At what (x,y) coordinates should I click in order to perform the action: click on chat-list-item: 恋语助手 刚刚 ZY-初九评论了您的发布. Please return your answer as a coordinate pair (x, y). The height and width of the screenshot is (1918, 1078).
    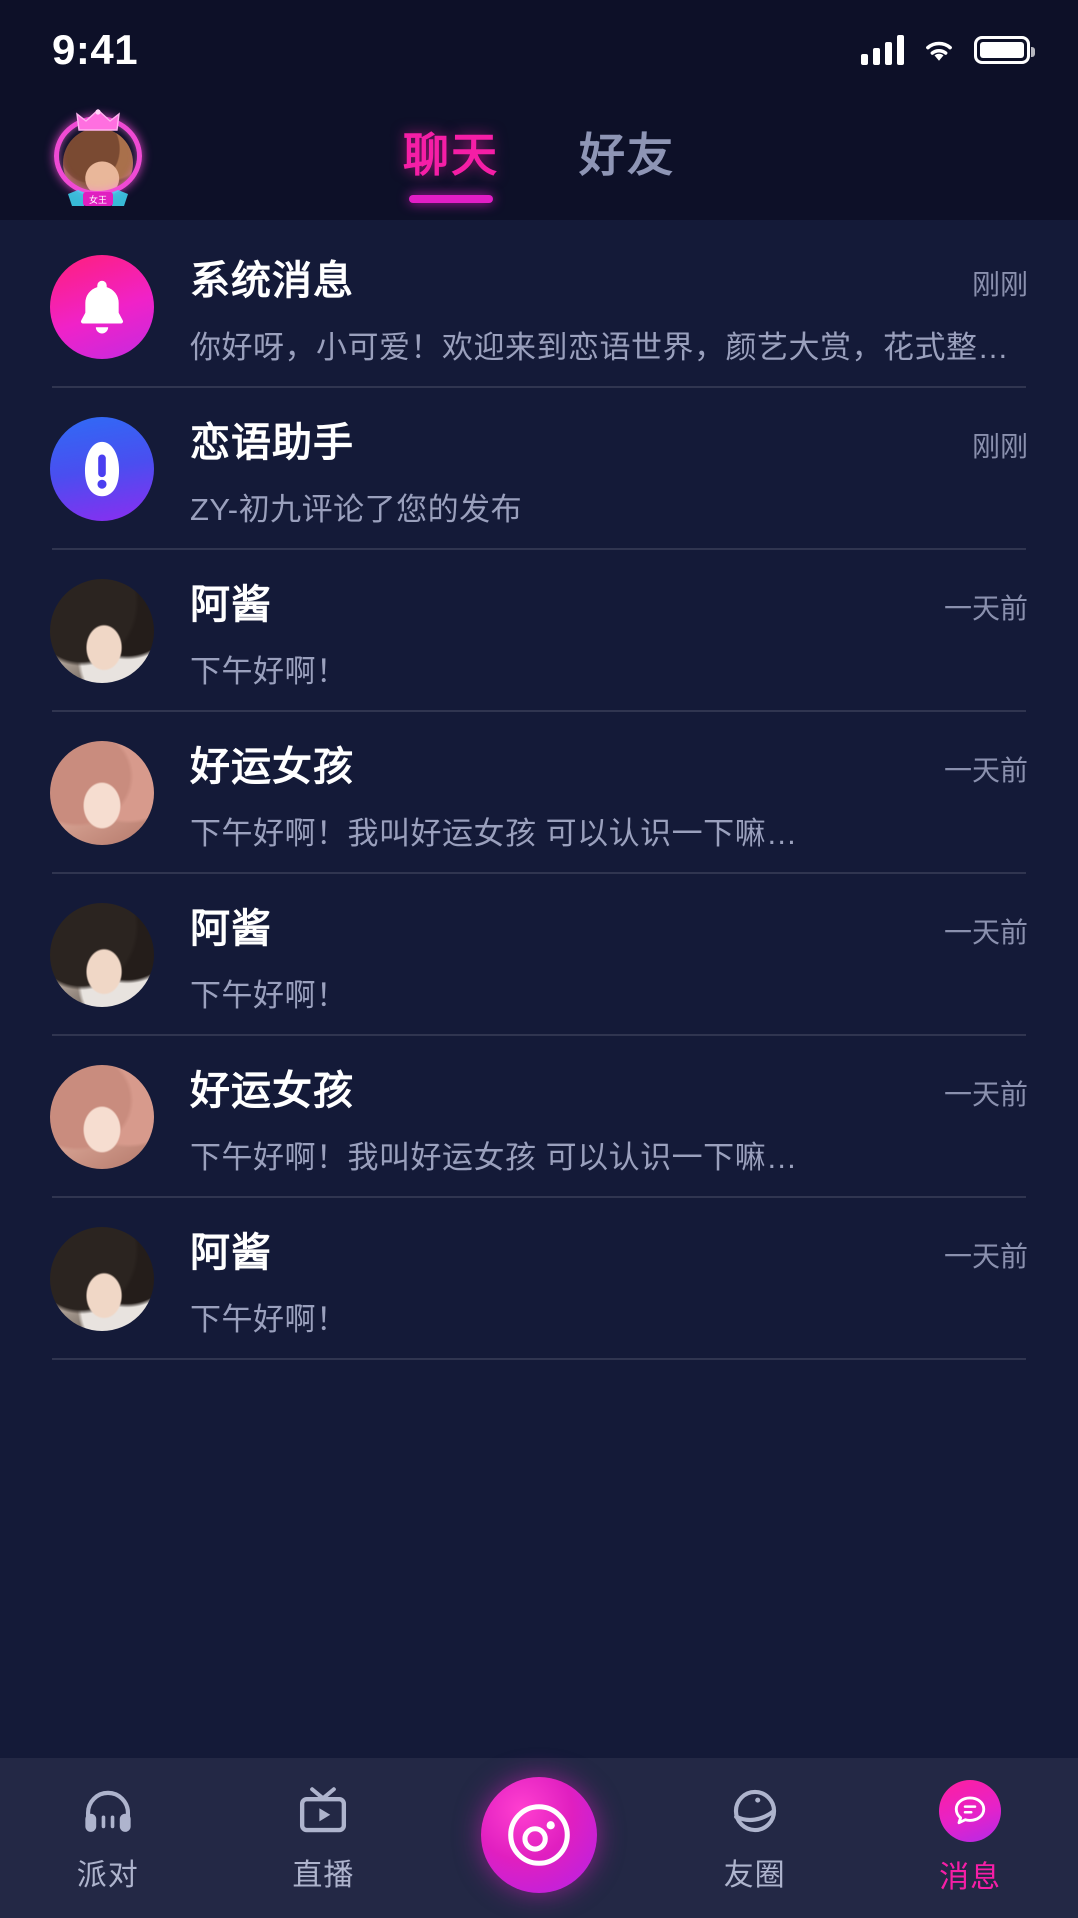
    Looking at the image, I should click on (539, 469).